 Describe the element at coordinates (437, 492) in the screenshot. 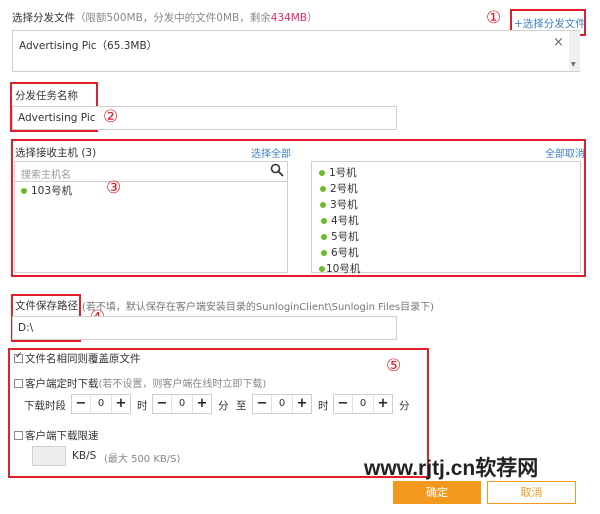

I see `confirm-button: 确定` at that location.